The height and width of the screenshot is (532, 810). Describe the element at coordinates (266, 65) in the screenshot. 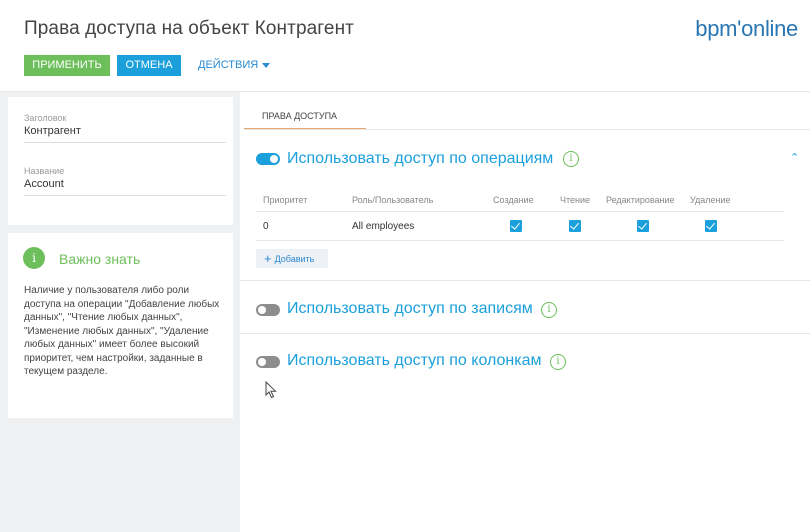

I see `caret-down-icon` at that location.